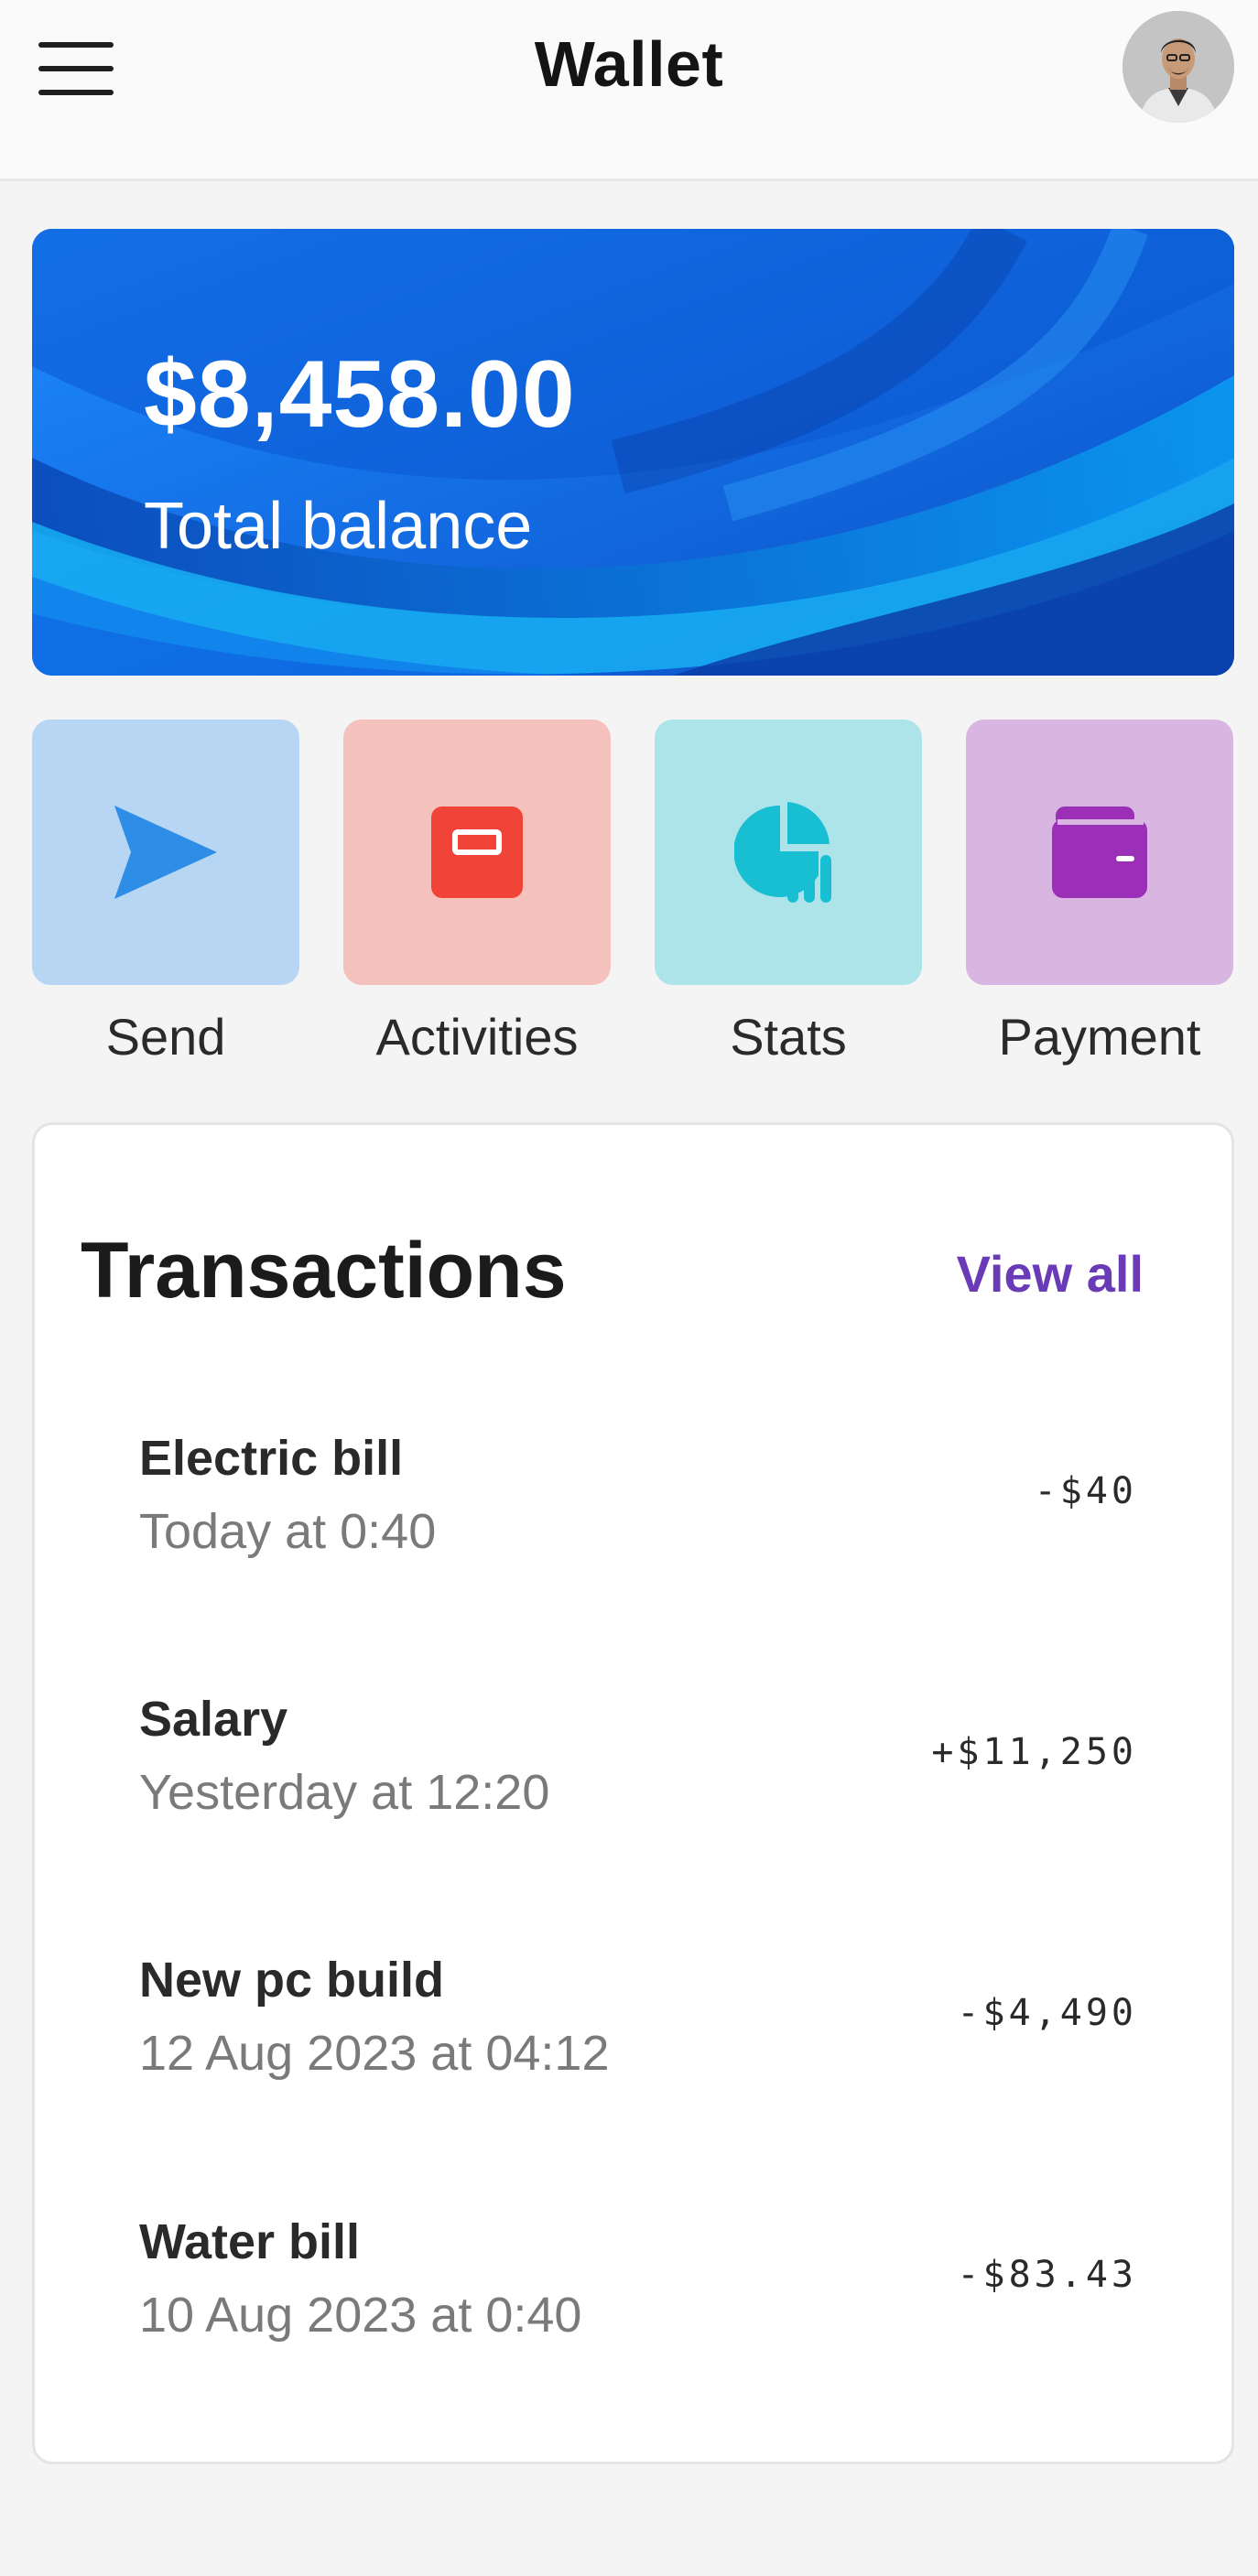  I want to click on send-label: Send, so click(165, 1037).